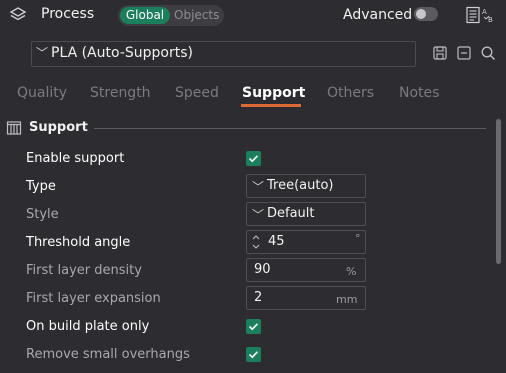 The height and width of the screenshot is (373, 506). What do you see at coordinates (273, 93) in the screenshot?
I see `tab-support: Support` at bounding box center [273, 93].